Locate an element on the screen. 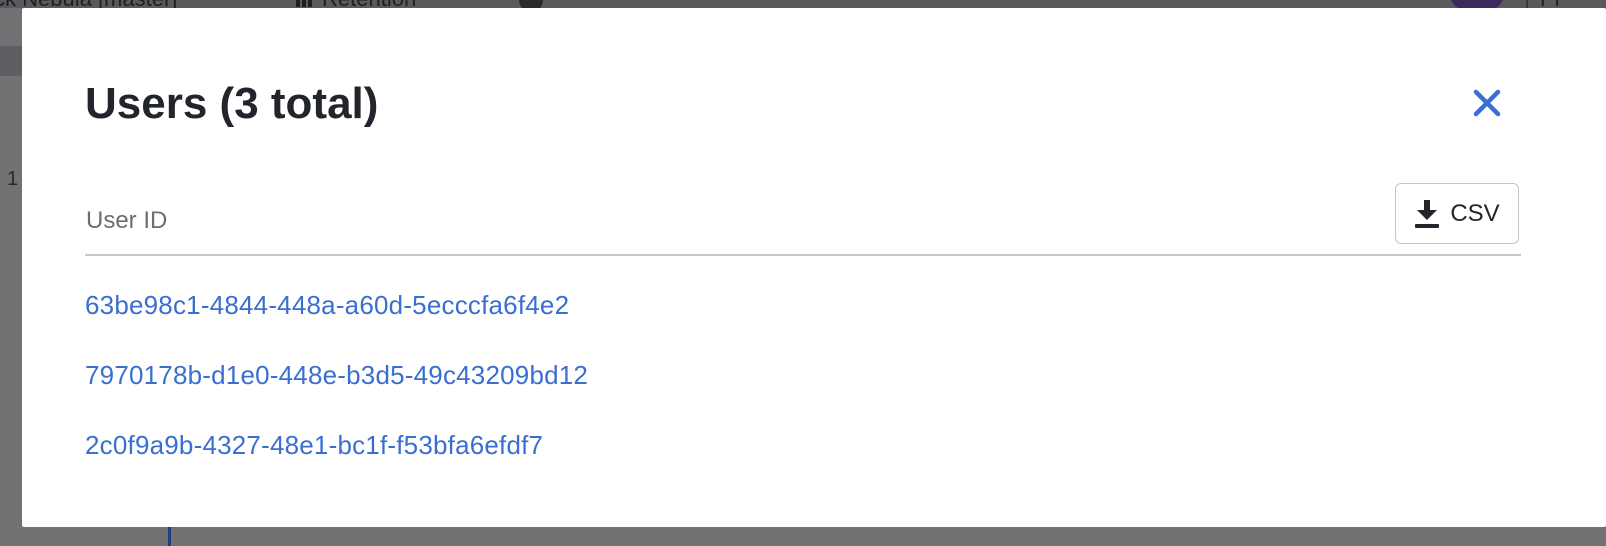 Image resolution: width=1606 pixels, height=546 pixels. background-top-bar is located at coordinates (803, 4).